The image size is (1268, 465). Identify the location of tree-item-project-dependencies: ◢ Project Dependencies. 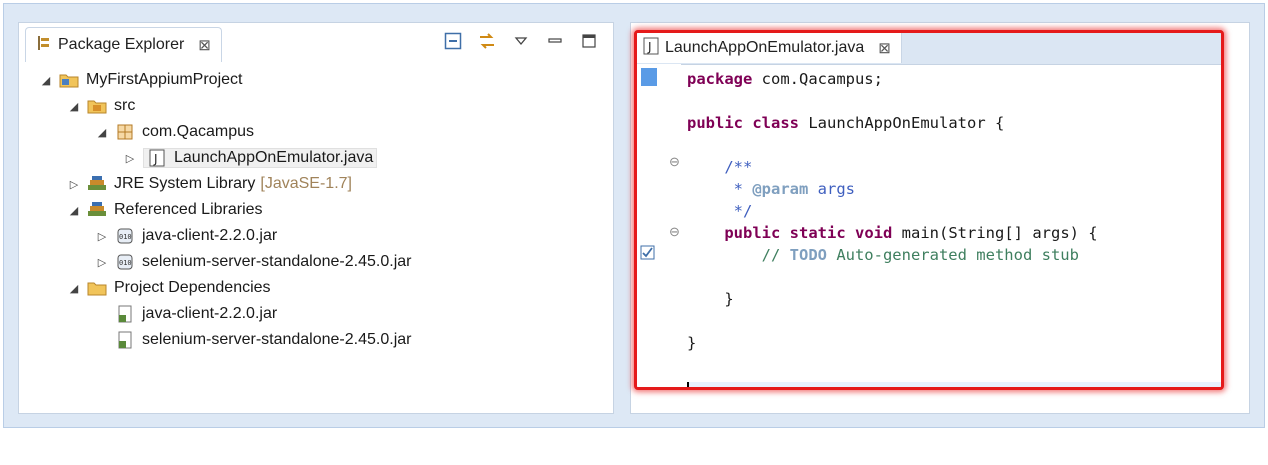
(169, 288).